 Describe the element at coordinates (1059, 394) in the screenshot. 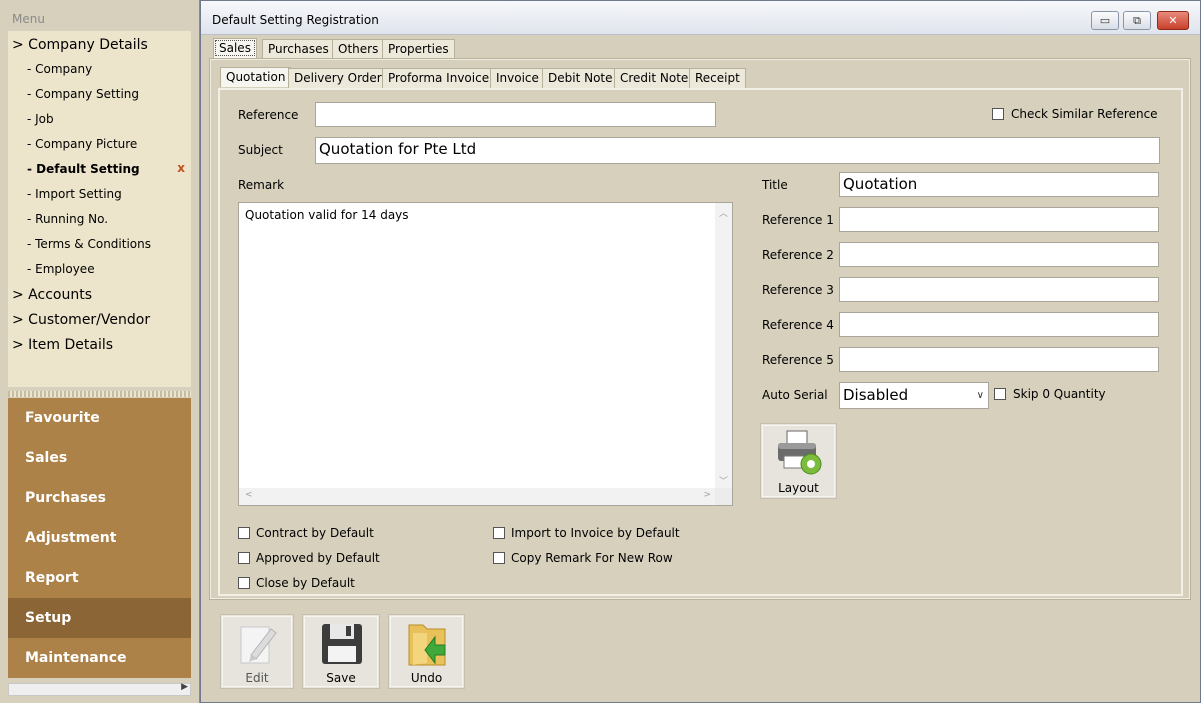

I see `skip-zero-label: Skip 0 Quantity` at that location.